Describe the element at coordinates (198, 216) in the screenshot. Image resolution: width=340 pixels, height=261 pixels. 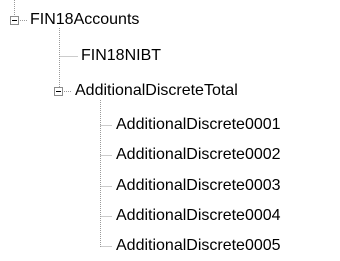
I see `tree-node-additional-discrete-0004: AdditionalDiscrete0004` at that location.